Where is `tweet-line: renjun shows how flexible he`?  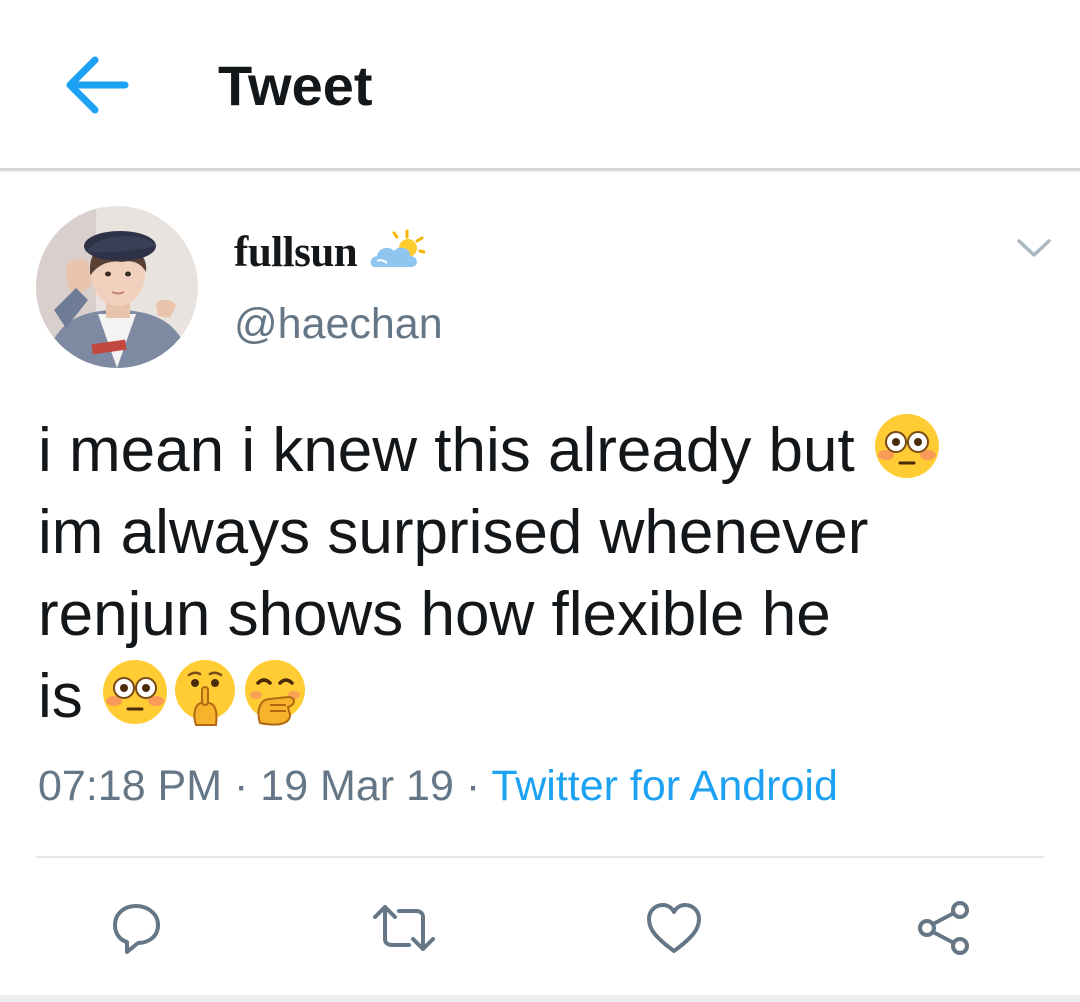
tweet-line: renjun shows how flexible he is located at coordinates (543, 615).